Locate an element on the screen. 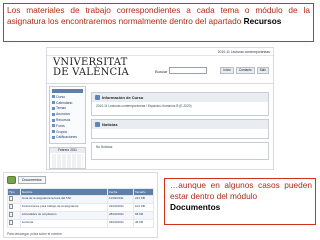 This screenshot has height=240, width=320. column-header-fecha: Fecha is located at coordinates (120, 192).